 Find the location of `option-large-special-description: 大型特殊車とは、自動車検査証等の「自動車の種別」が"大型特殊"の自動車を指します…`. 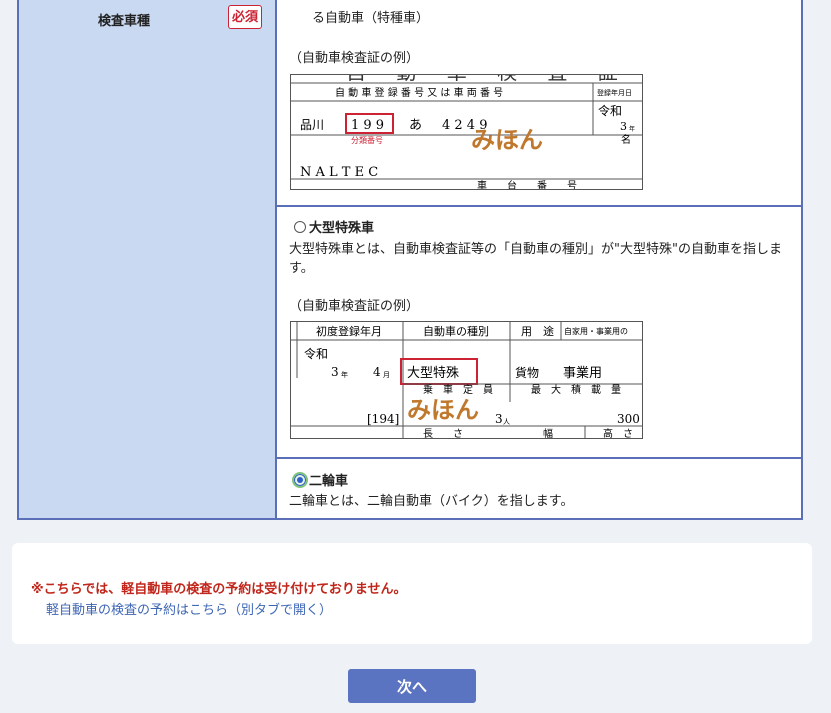

option-large-special-description: 大型特殊車とは、自動車検査証等の「自動車の種別」が"大型特殊"の自動車を指します… is located at coordinates (535, 259).